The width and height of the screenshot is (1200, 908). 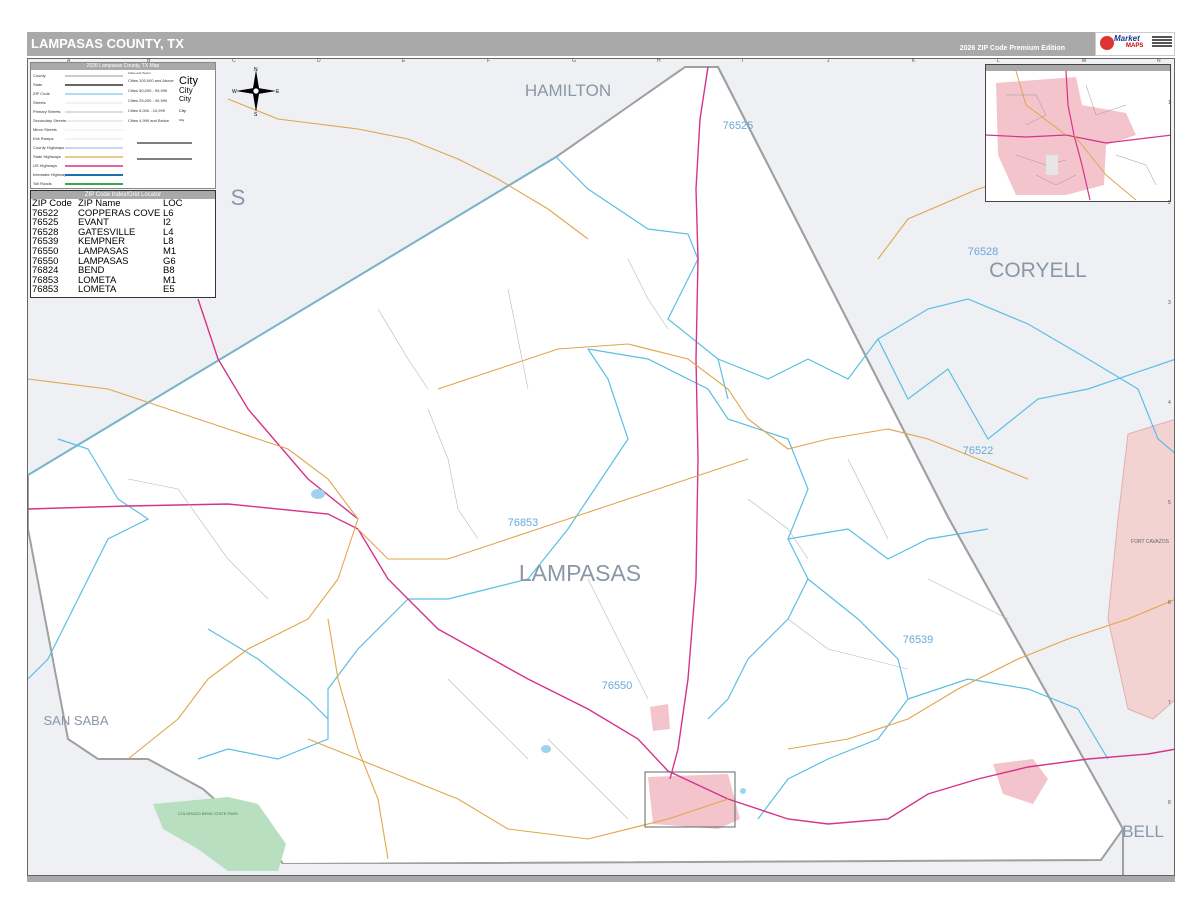 What do you see at coordinates (1038, 270) in the screenshot?
I see `coryell-label: CORYELL` at bounding box center [1038, 270].